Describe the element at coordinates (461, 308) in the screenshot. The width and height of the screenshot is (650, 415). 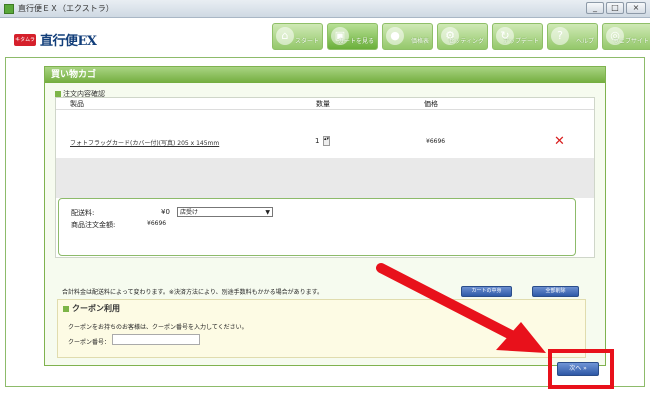
I see `annotation-arrow-icon` at that location.